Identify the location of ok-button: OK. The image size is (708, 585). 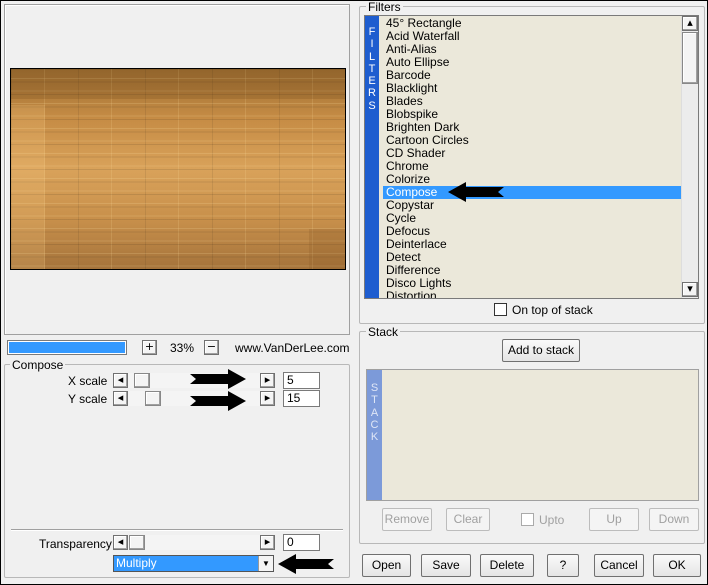
(677, 565).